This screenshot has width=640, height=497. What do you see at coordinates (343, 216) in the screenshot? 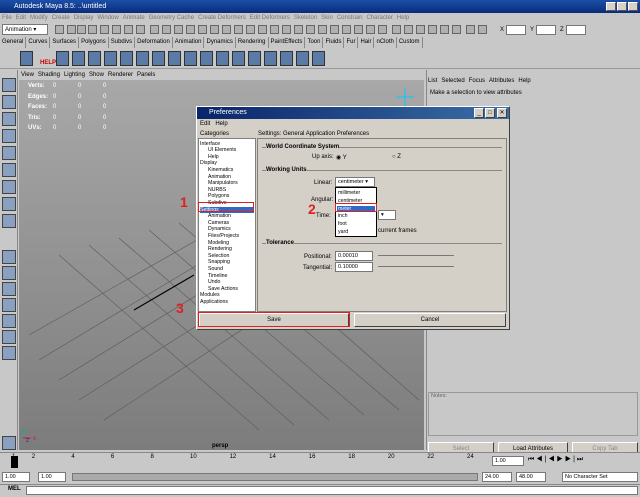
I see `dropdown-option: inch` at bounding box center [343, 216].